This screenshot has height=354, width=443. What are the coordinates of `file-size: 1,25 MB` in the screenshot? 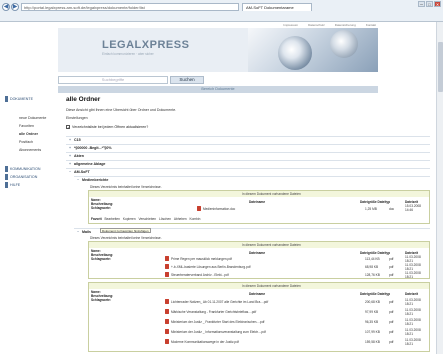 It's located at (371, 209).